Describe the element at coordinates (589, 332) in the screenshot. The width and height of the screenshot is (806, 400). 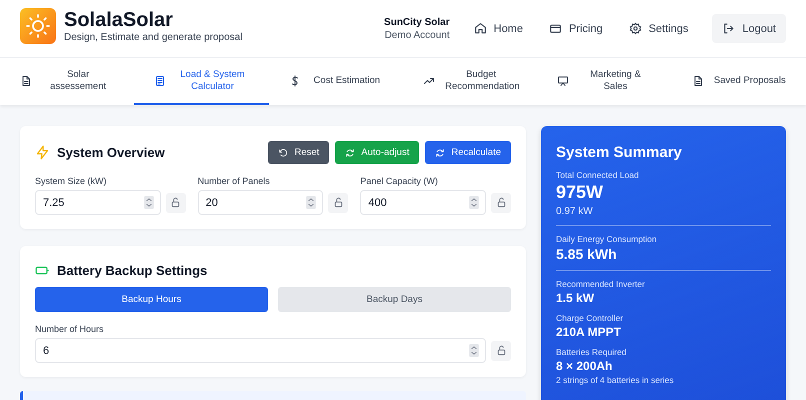
I see `metric-value: 210A MPPT` at that location.